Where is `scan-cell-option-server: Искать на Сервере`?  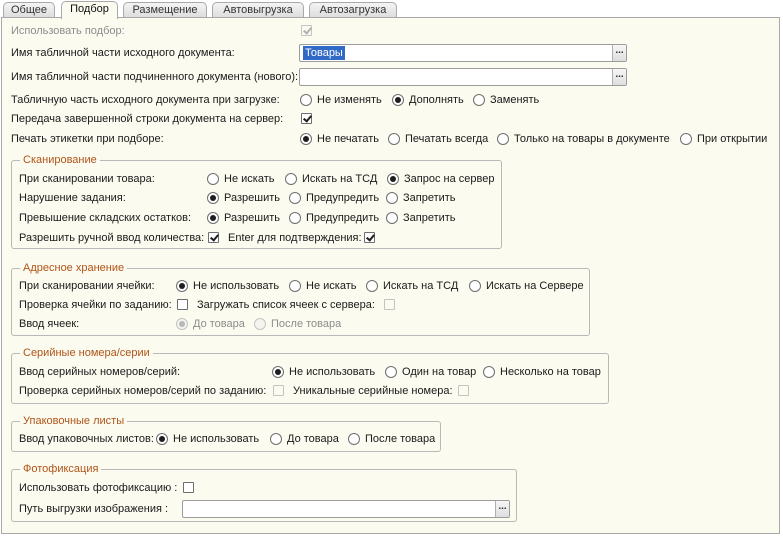 scan-cell-option-server: Искать на Сервере is located at coordinates (535, 286).